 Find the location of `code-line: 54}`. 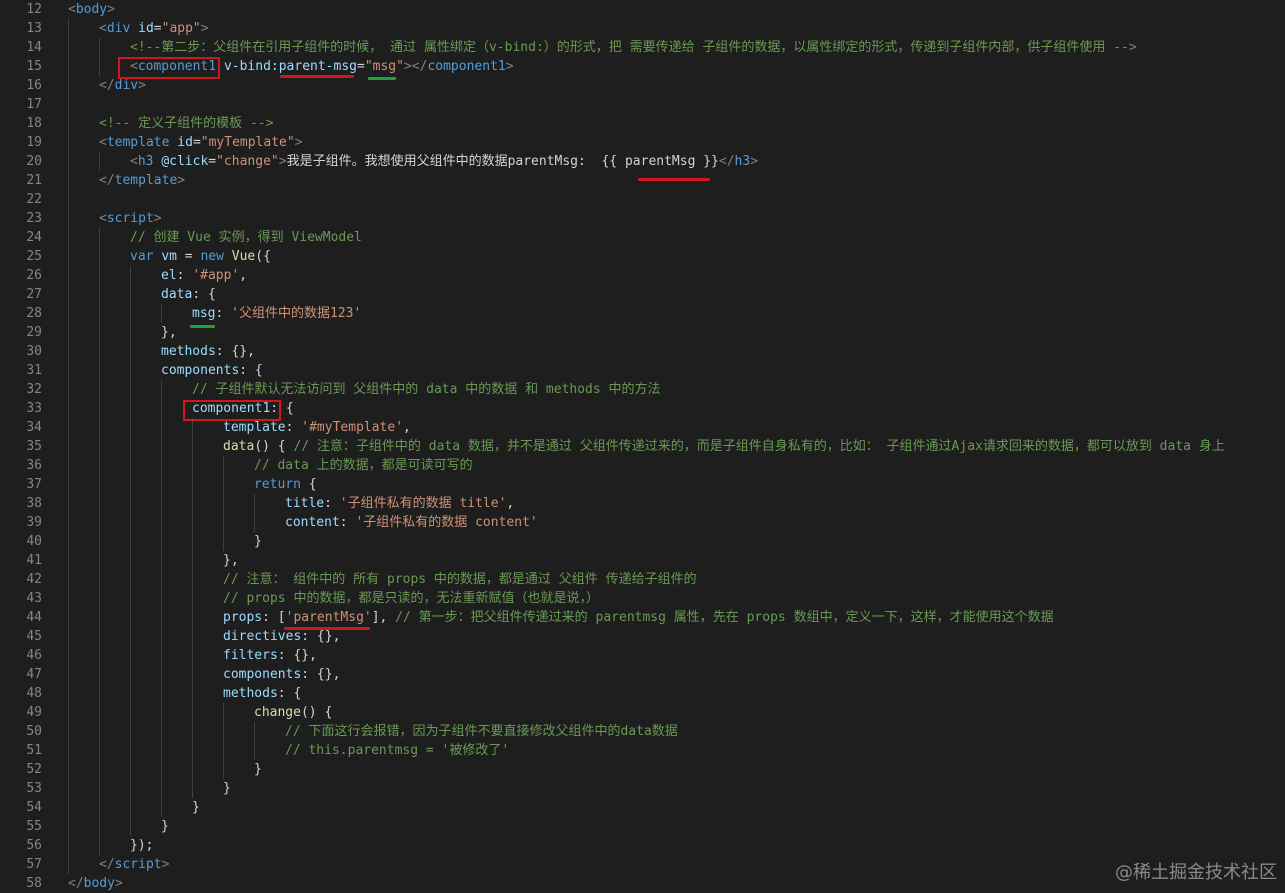

code-line: 54} is located at coordinates (642, 807).